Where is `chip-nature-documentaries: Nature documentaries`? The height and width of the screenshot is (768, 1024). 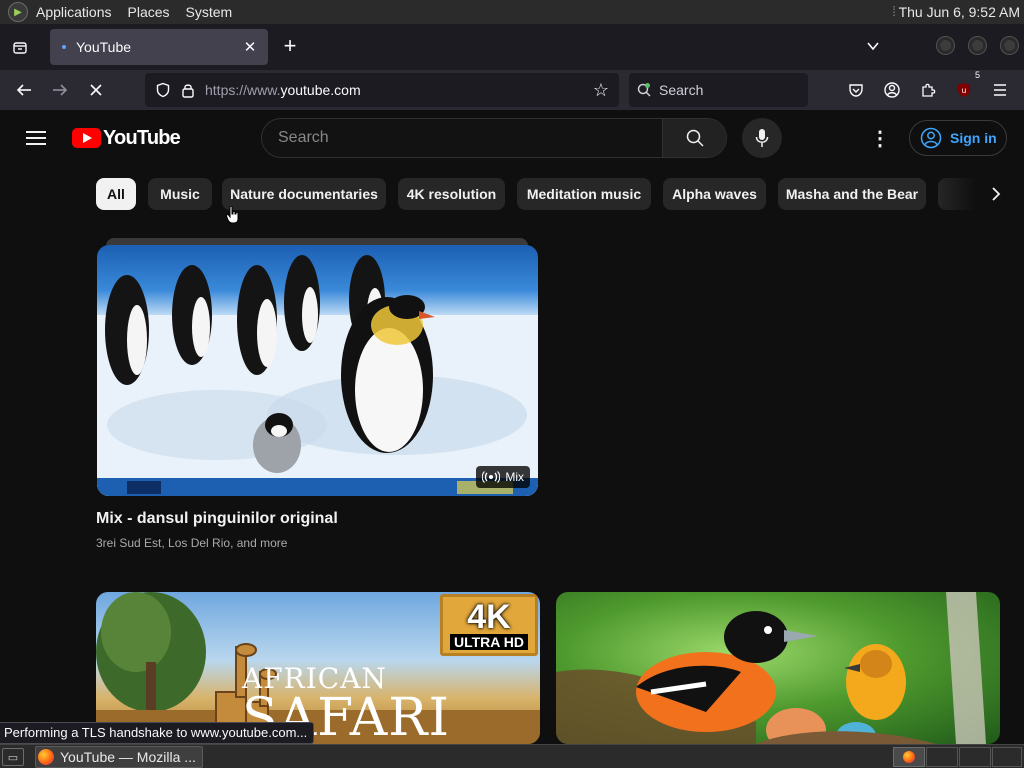 chip-nature-documentaries: Nature documentaries is located at coordinates (304, 194).